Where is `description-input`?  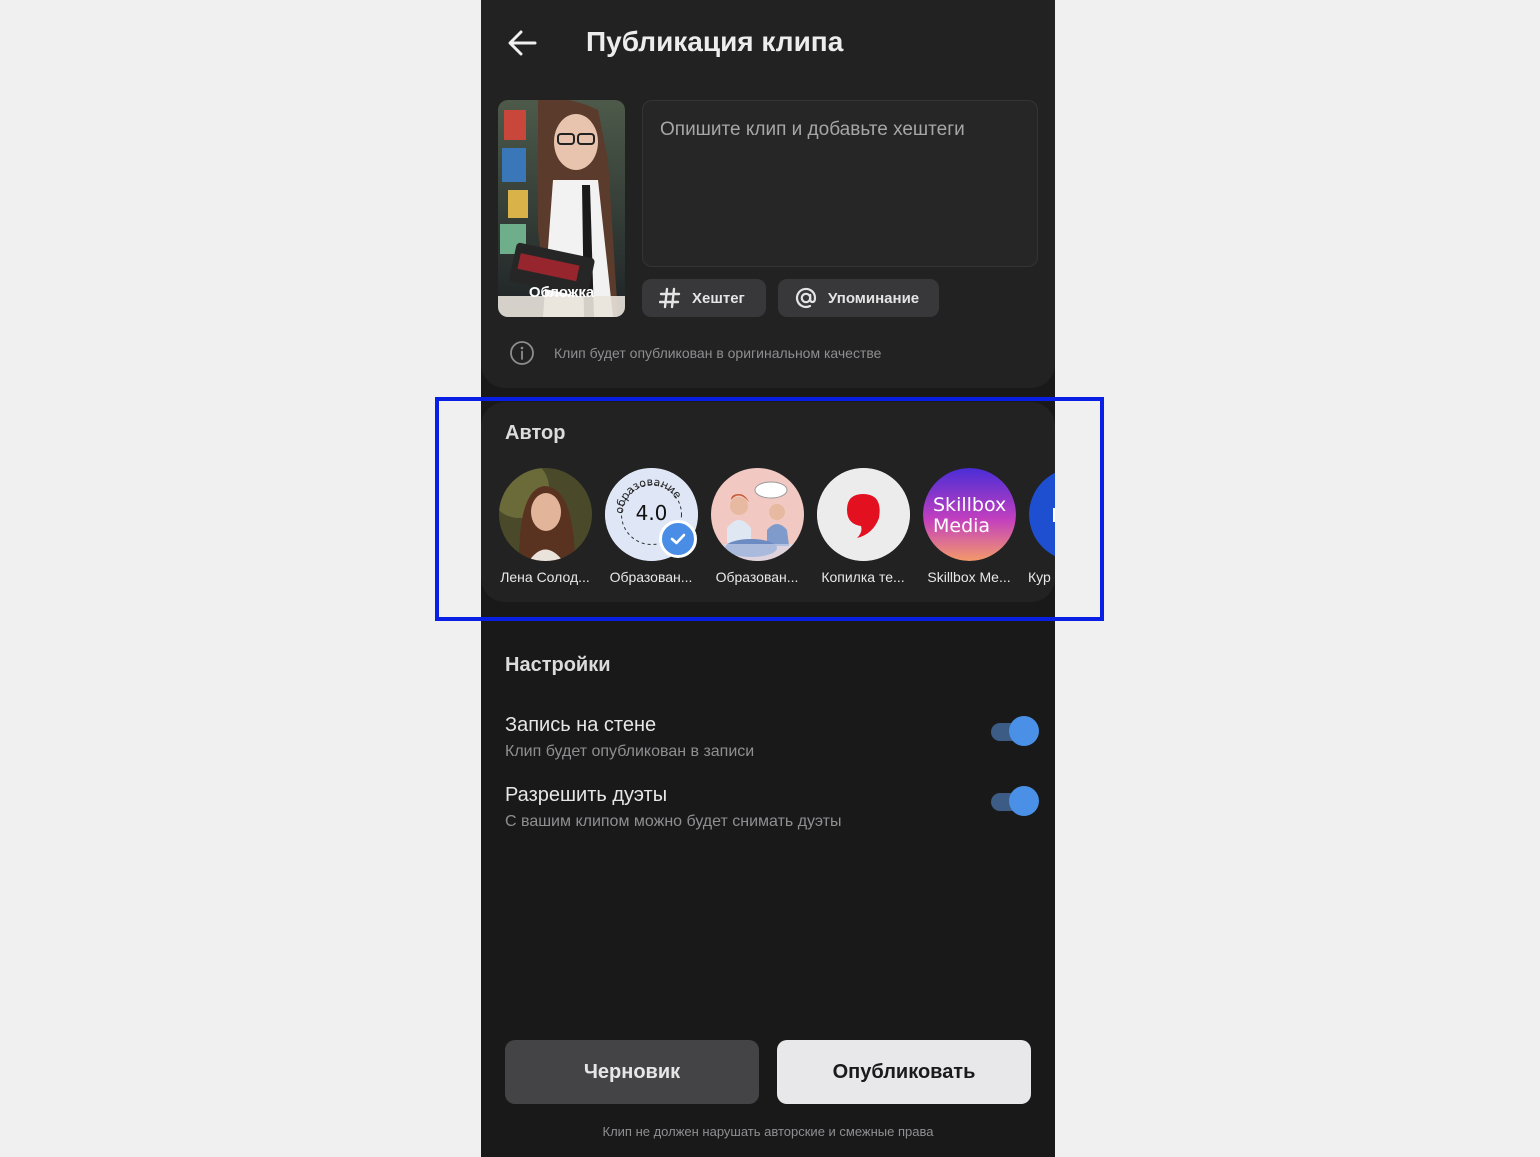
description-input is located at coordinates (840, 183).